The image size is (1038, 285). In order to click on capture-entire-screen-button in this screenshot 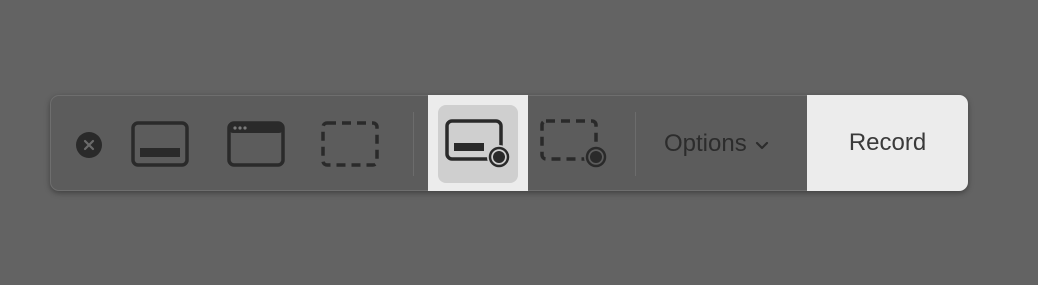, I will do `click(160, 144)`.